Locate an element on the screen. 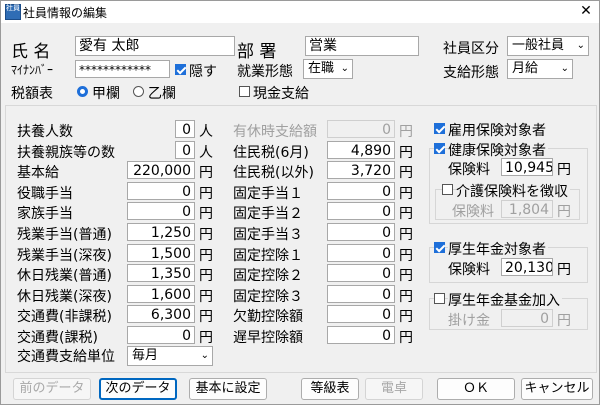 The width and height of the screenshot is (600, 405). col1-label-4: 家族手当 is located at coordinates (45, 214).